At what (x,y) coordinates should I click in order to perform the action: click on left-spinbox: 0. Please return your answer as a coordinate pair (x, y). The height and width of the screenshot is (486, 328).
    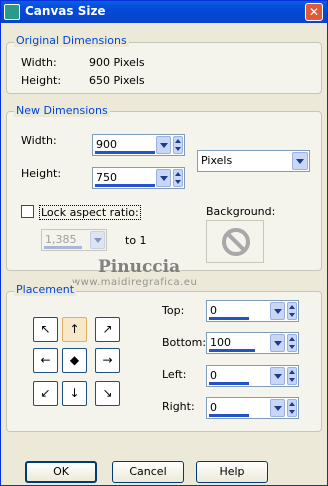
    Looking at the image, I should click on (252, 376).